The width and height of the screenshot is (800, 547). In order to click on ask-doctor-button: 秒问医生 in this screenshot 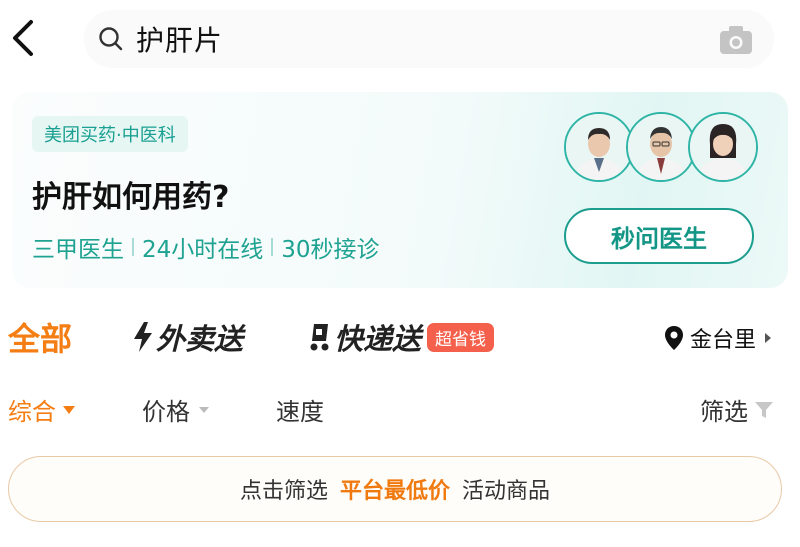, I will do `click(659, 236)`.